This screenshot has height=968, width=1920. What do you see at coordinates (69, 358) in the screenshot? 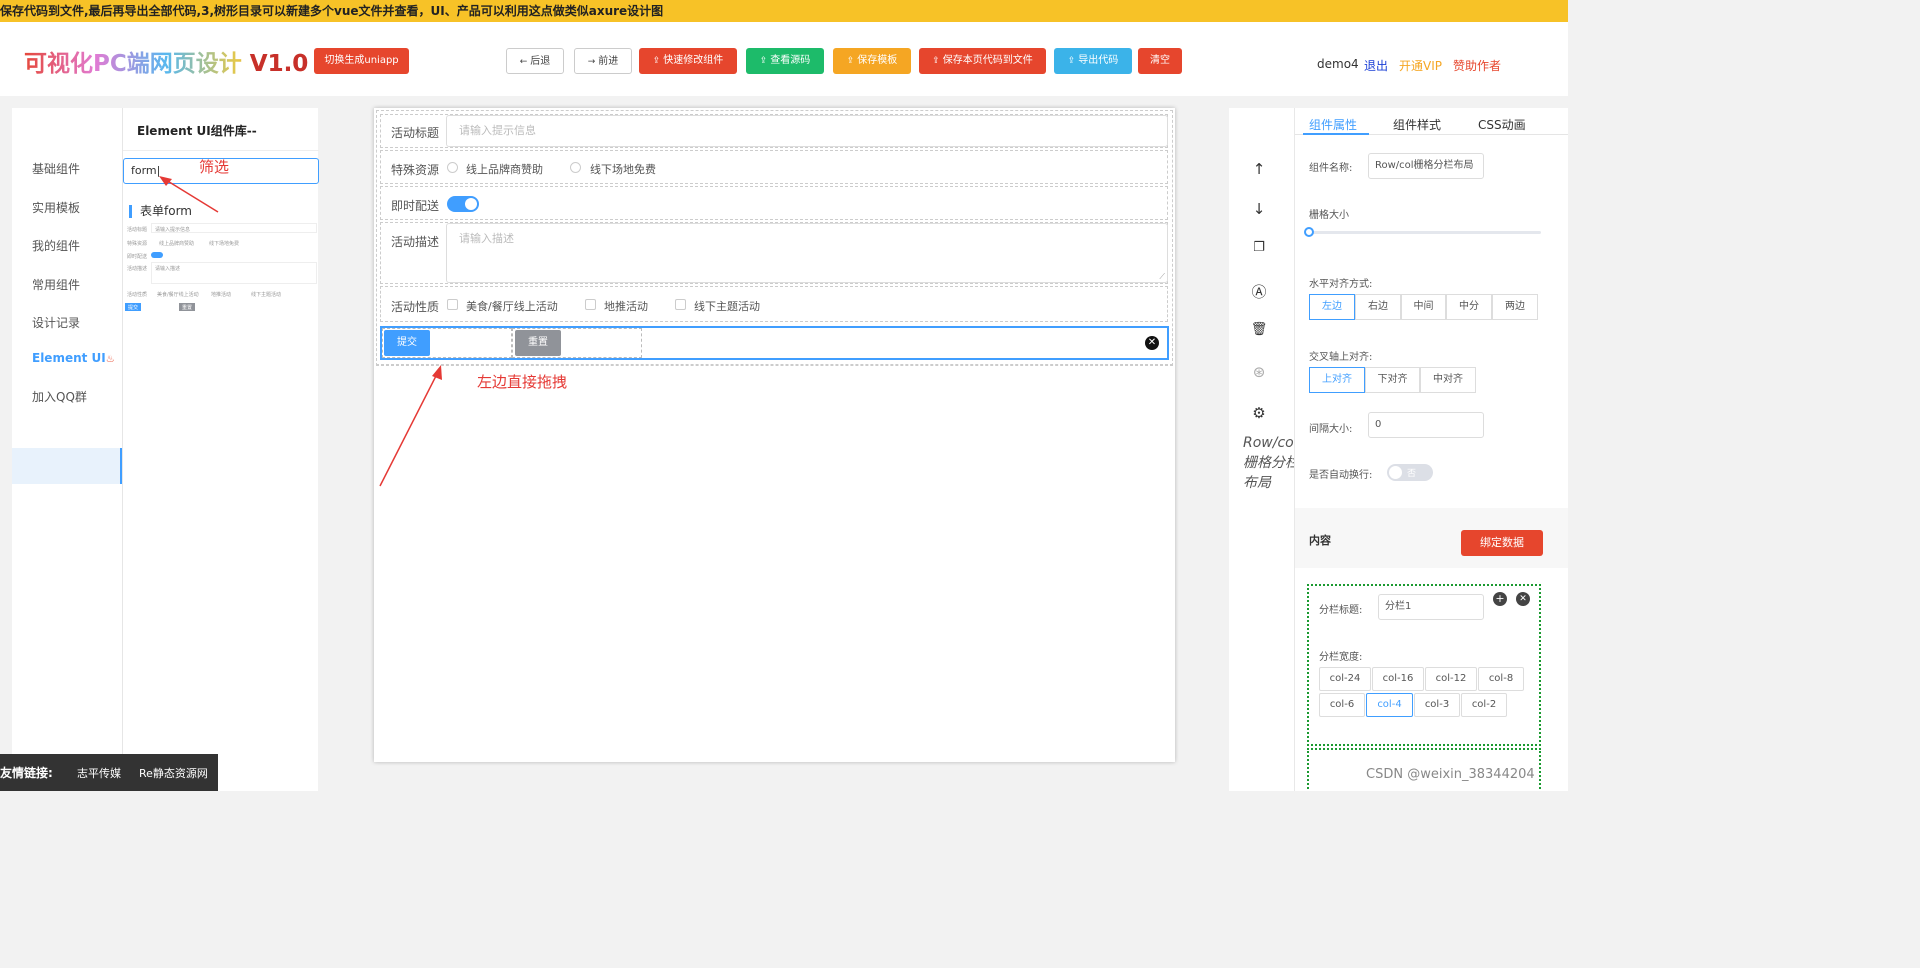
I see `nav-item-element-ui-label: Element UI` at bounding box center [69, 358].